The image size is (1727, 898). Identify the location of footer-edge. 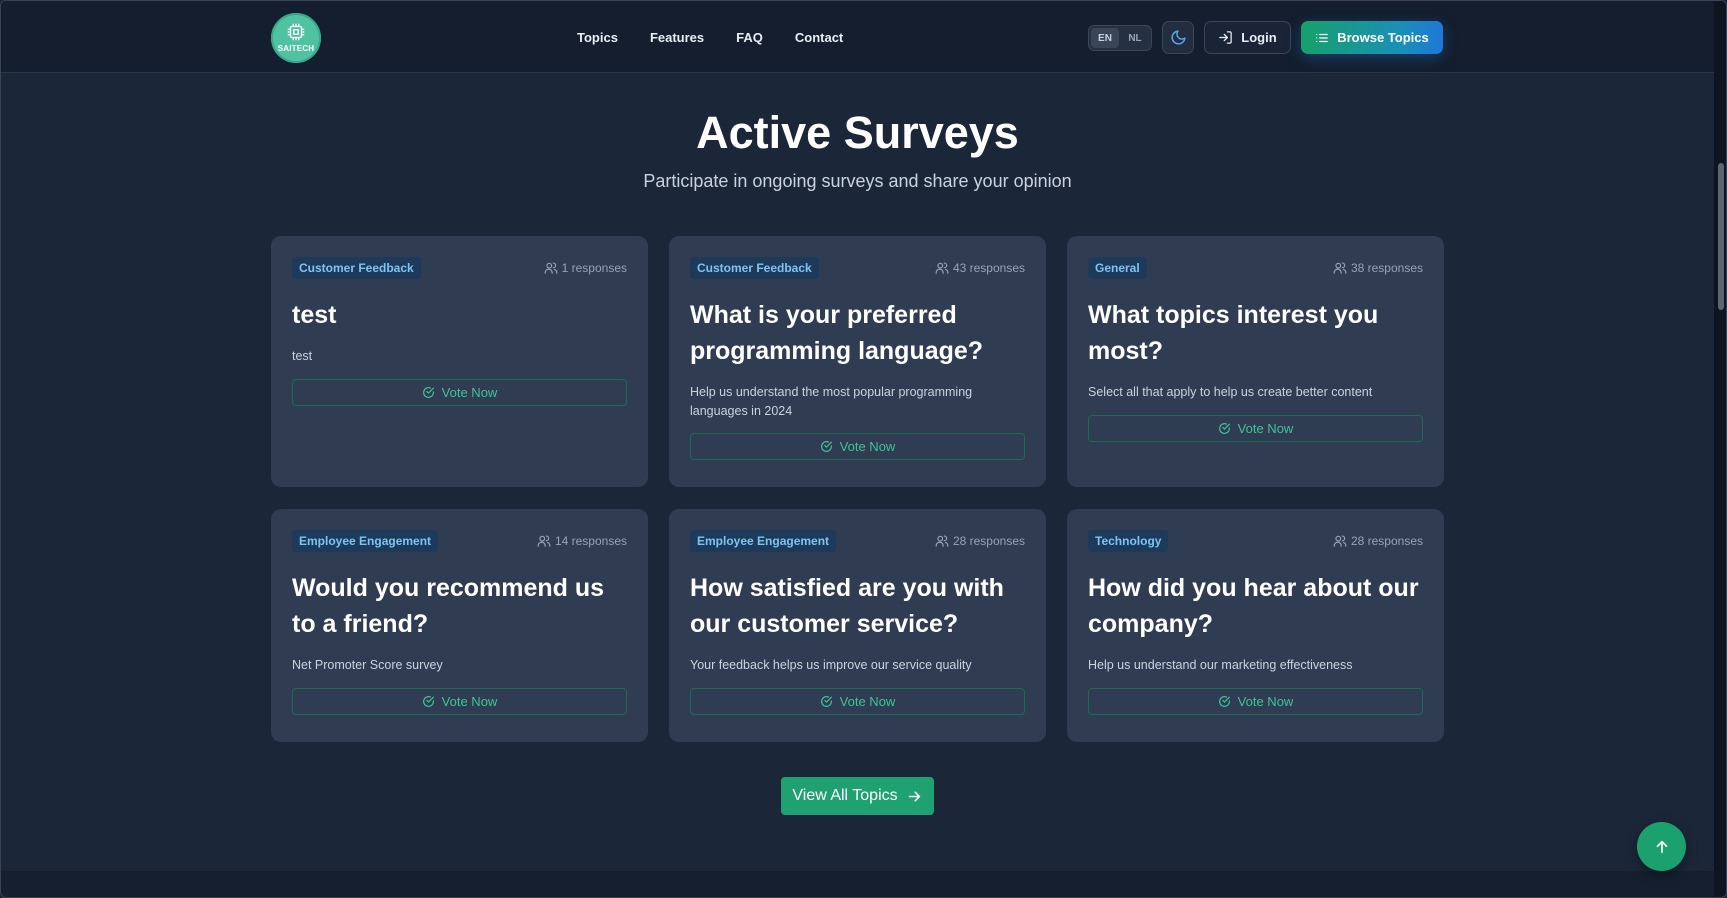
(857, 884).